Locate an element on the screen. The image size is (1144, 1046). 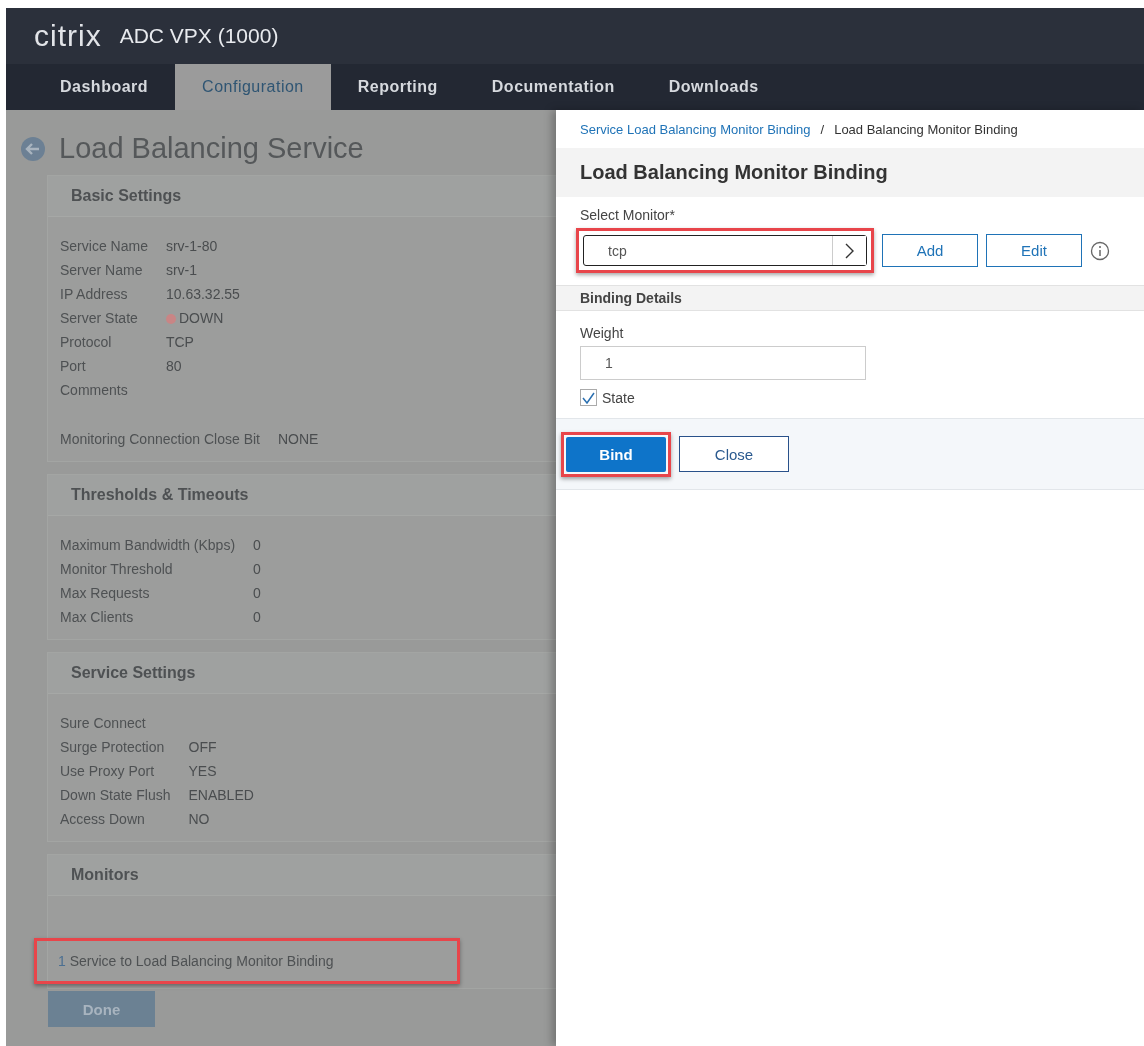
card-title: Basic Settings is located at coordinates (126, 196).